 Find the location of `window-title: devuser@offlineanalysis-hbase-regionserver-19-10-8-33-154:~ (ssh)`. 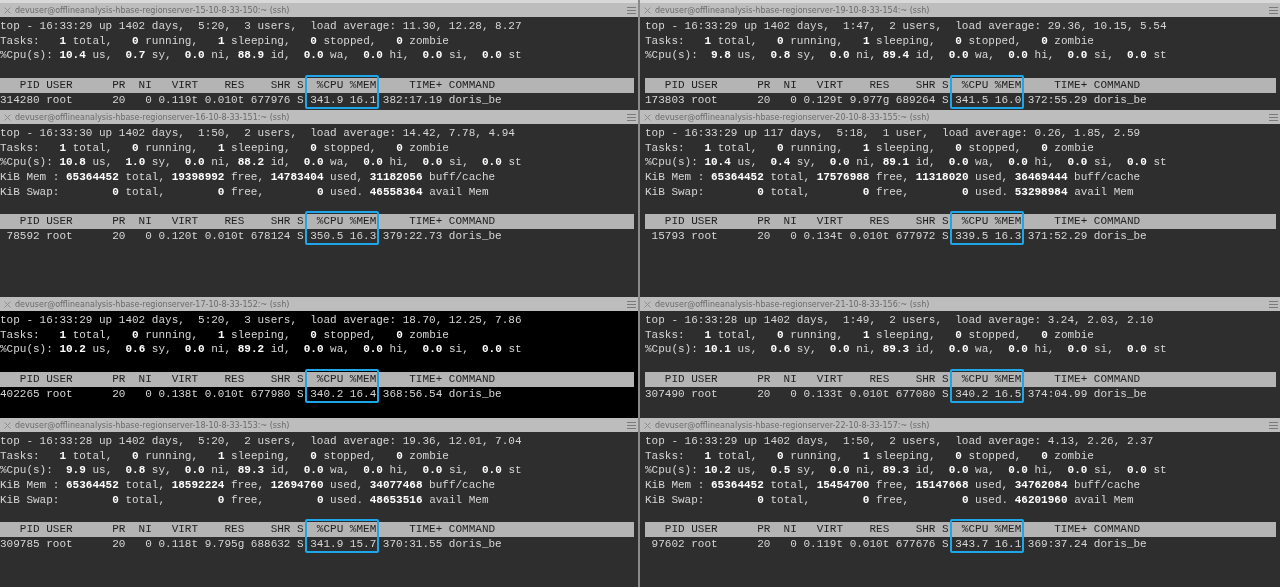

window-title: devuser@offlineanalysis-hbase-regionserver-19-10-8-33-154:~ (ssh) is located at coordinates (793, 10).